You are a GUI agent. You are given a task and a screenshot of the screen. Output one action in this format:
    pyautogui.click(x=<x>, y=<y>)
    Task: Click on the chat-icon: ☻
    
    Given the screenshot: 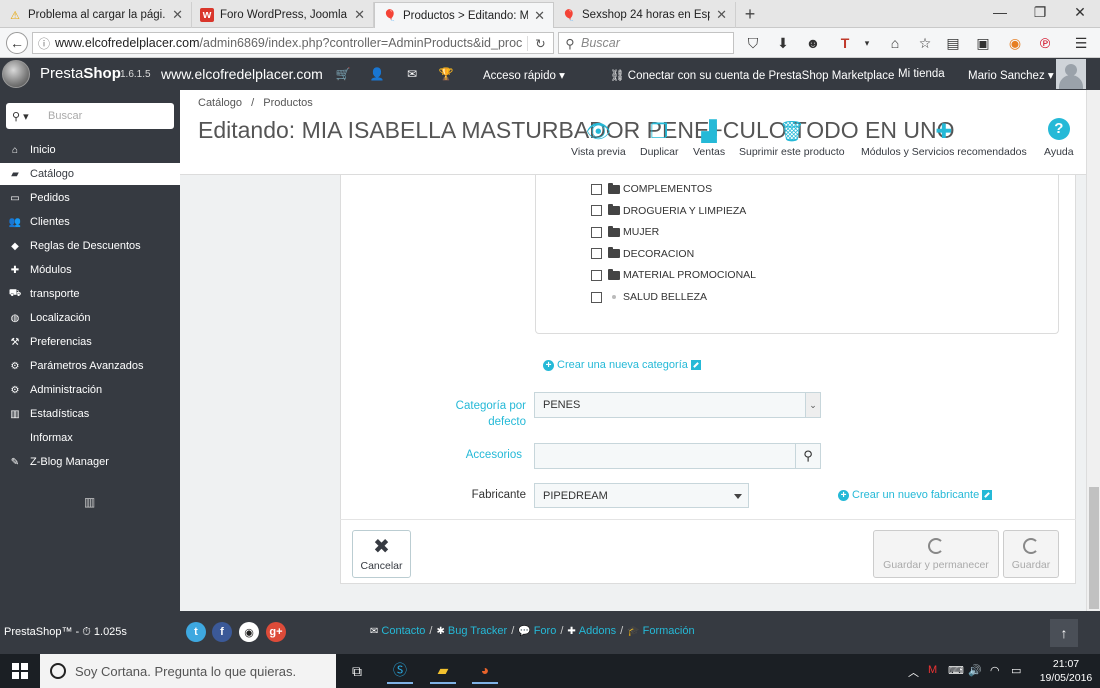 What is the action you would take?
    pyautogui.click(x=813, y=43)
    